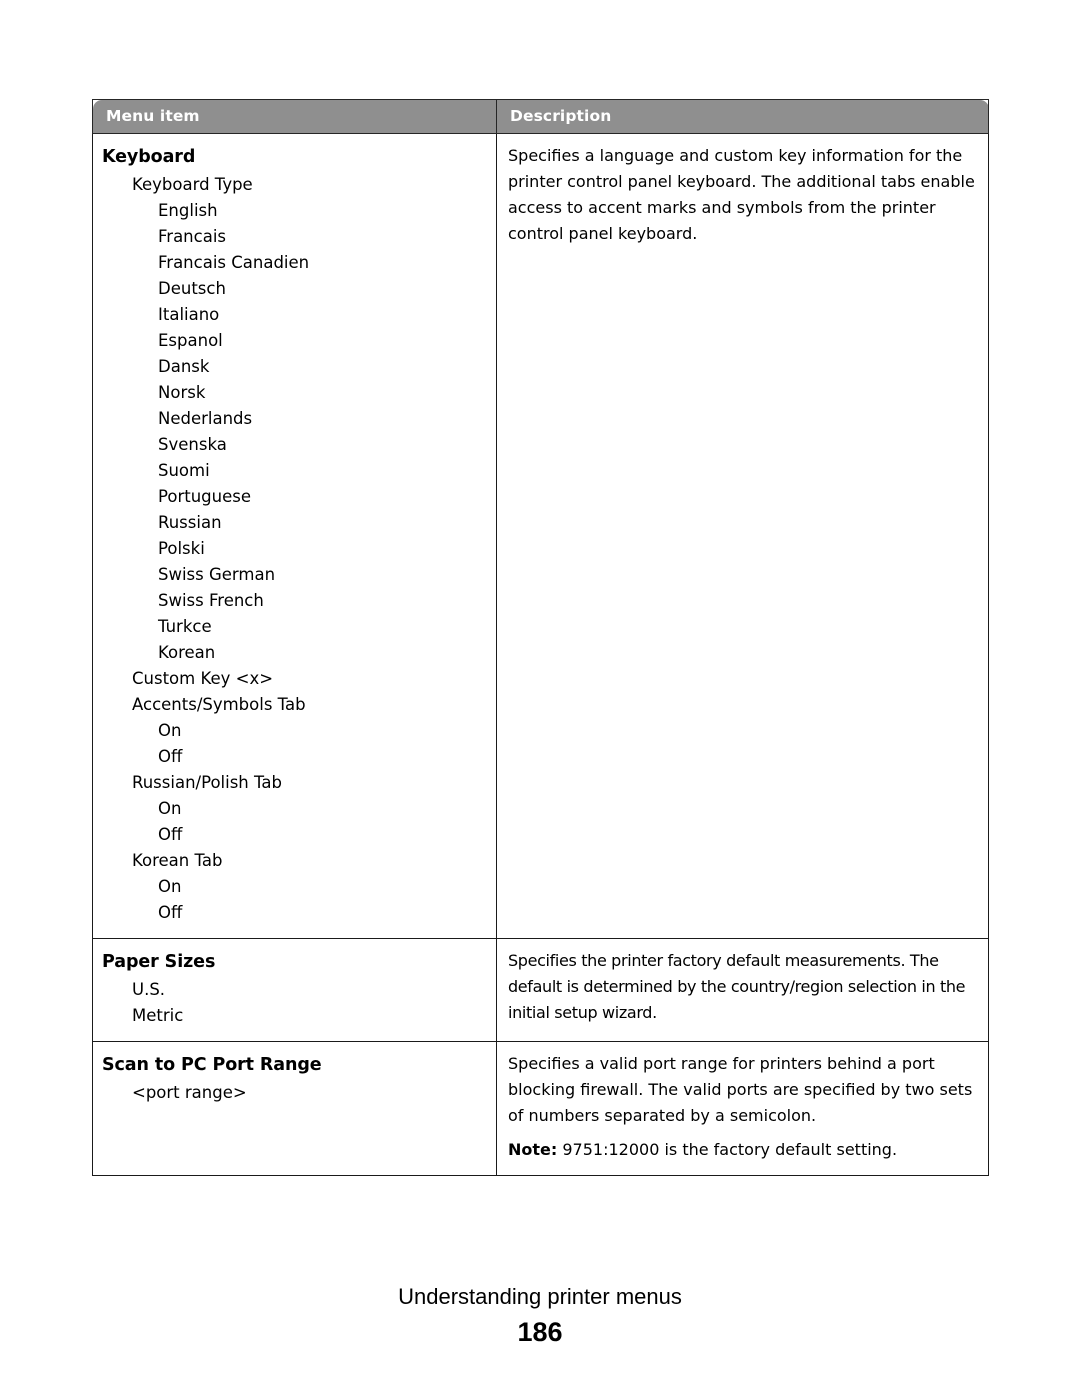  Describe the element at coordinates (540, 1332) in the screenshot. I see `footer-page-number: 186` at that location.